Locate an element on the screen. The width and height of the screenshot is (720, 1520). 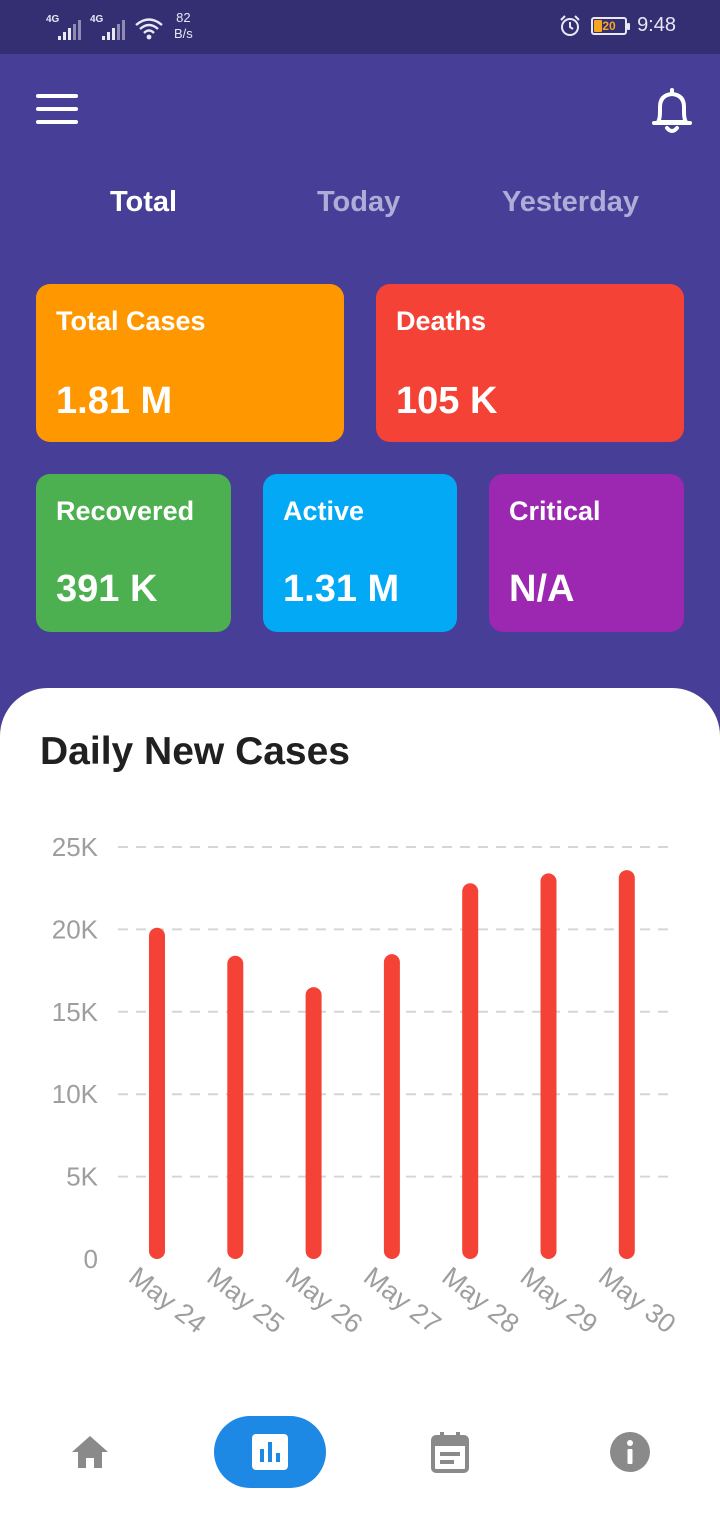
status-bar: 4G 4G 82 B/s 20 9:48 is located at coordinates (360, 27).